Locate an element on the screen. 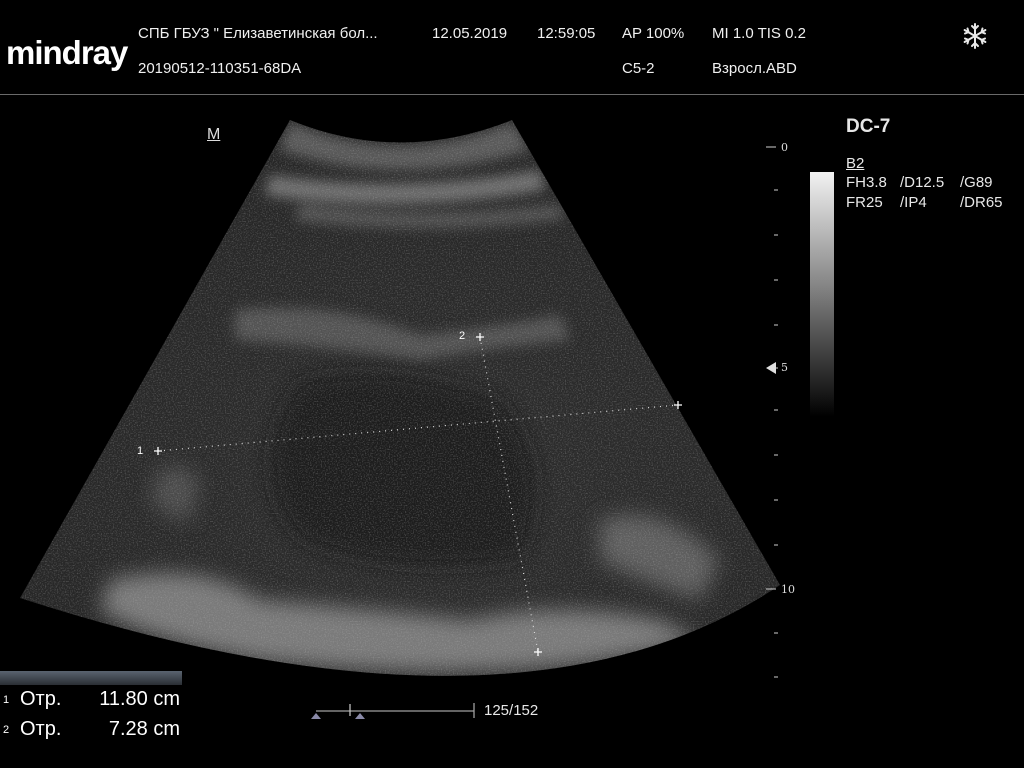 This screenshot has height=768, width=1024. measurement-value: 7.28 cm is located at coordinates (144, 729).